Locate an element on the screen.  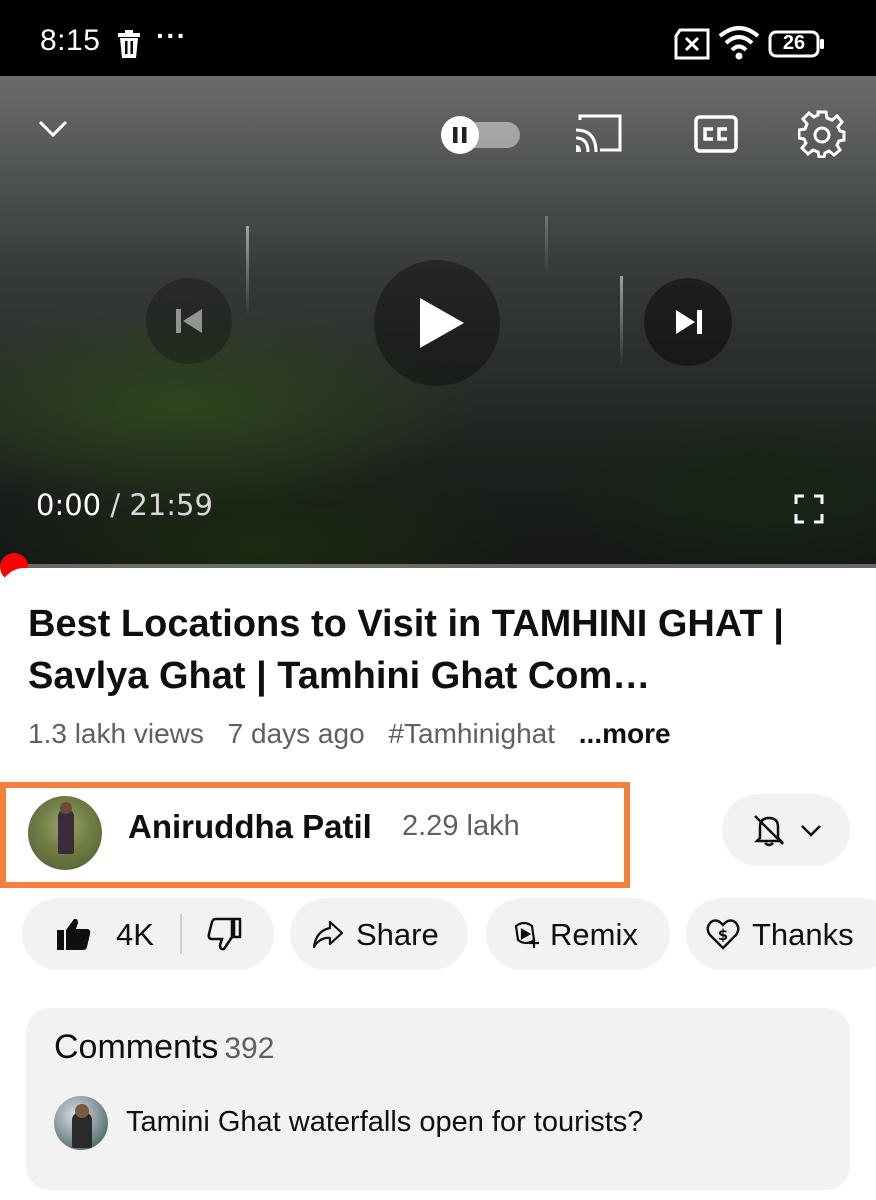
subscriber-count: 2.29 lakh is located at coordinates (461, 826).